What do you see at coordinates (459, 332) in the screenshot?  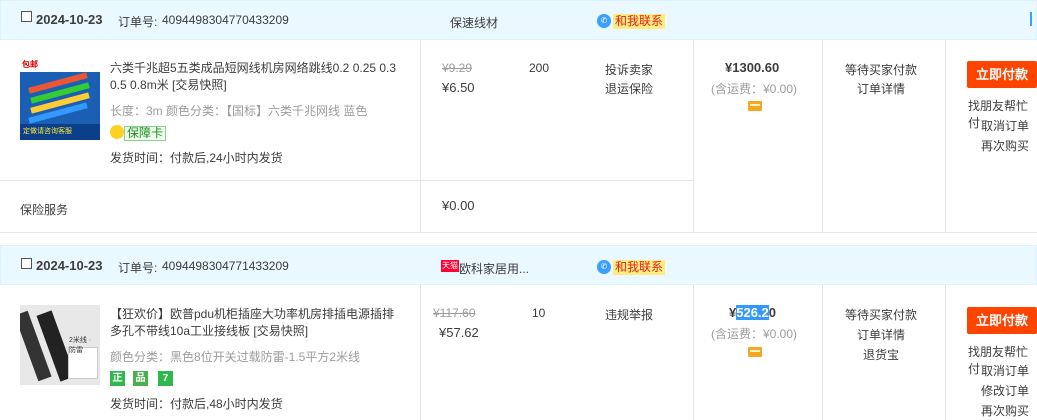 I see `unit-price: ¥57.62` at bounding box center [459, 332].